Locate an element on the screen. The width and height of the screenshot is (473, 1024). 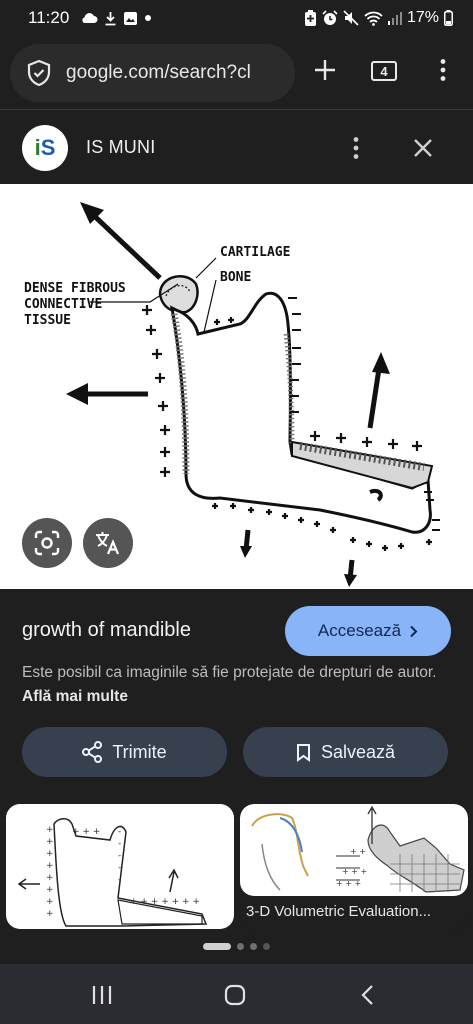
signal-icon is located at coordinates (394, 18).